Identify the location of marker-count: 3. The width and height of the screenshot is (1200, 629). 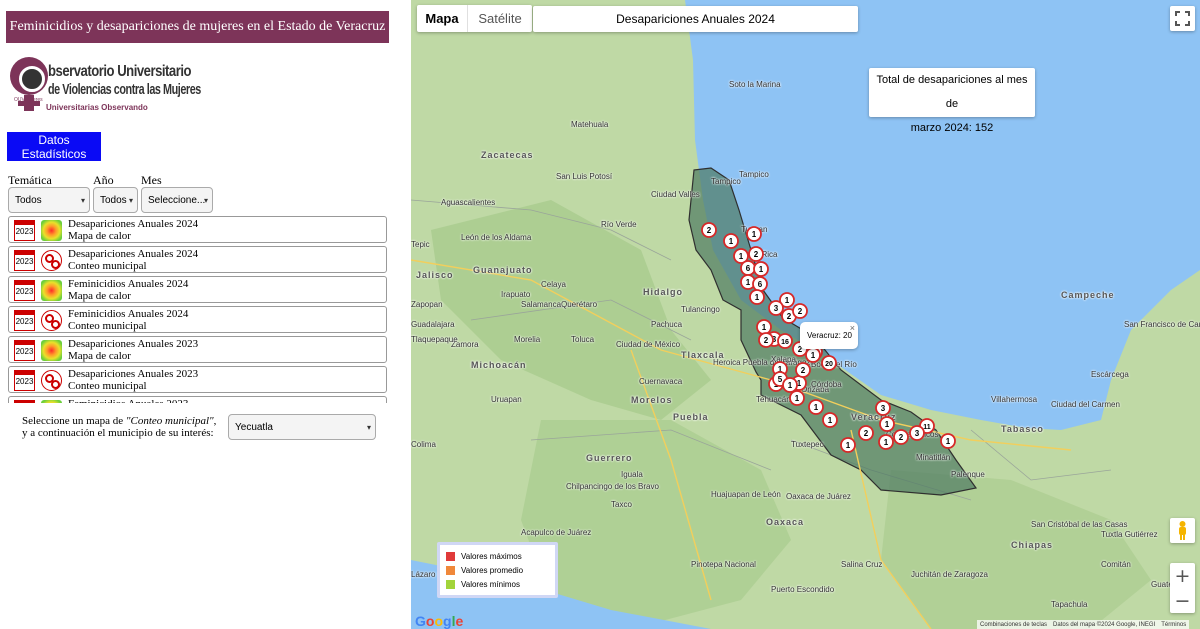
(917, 433).